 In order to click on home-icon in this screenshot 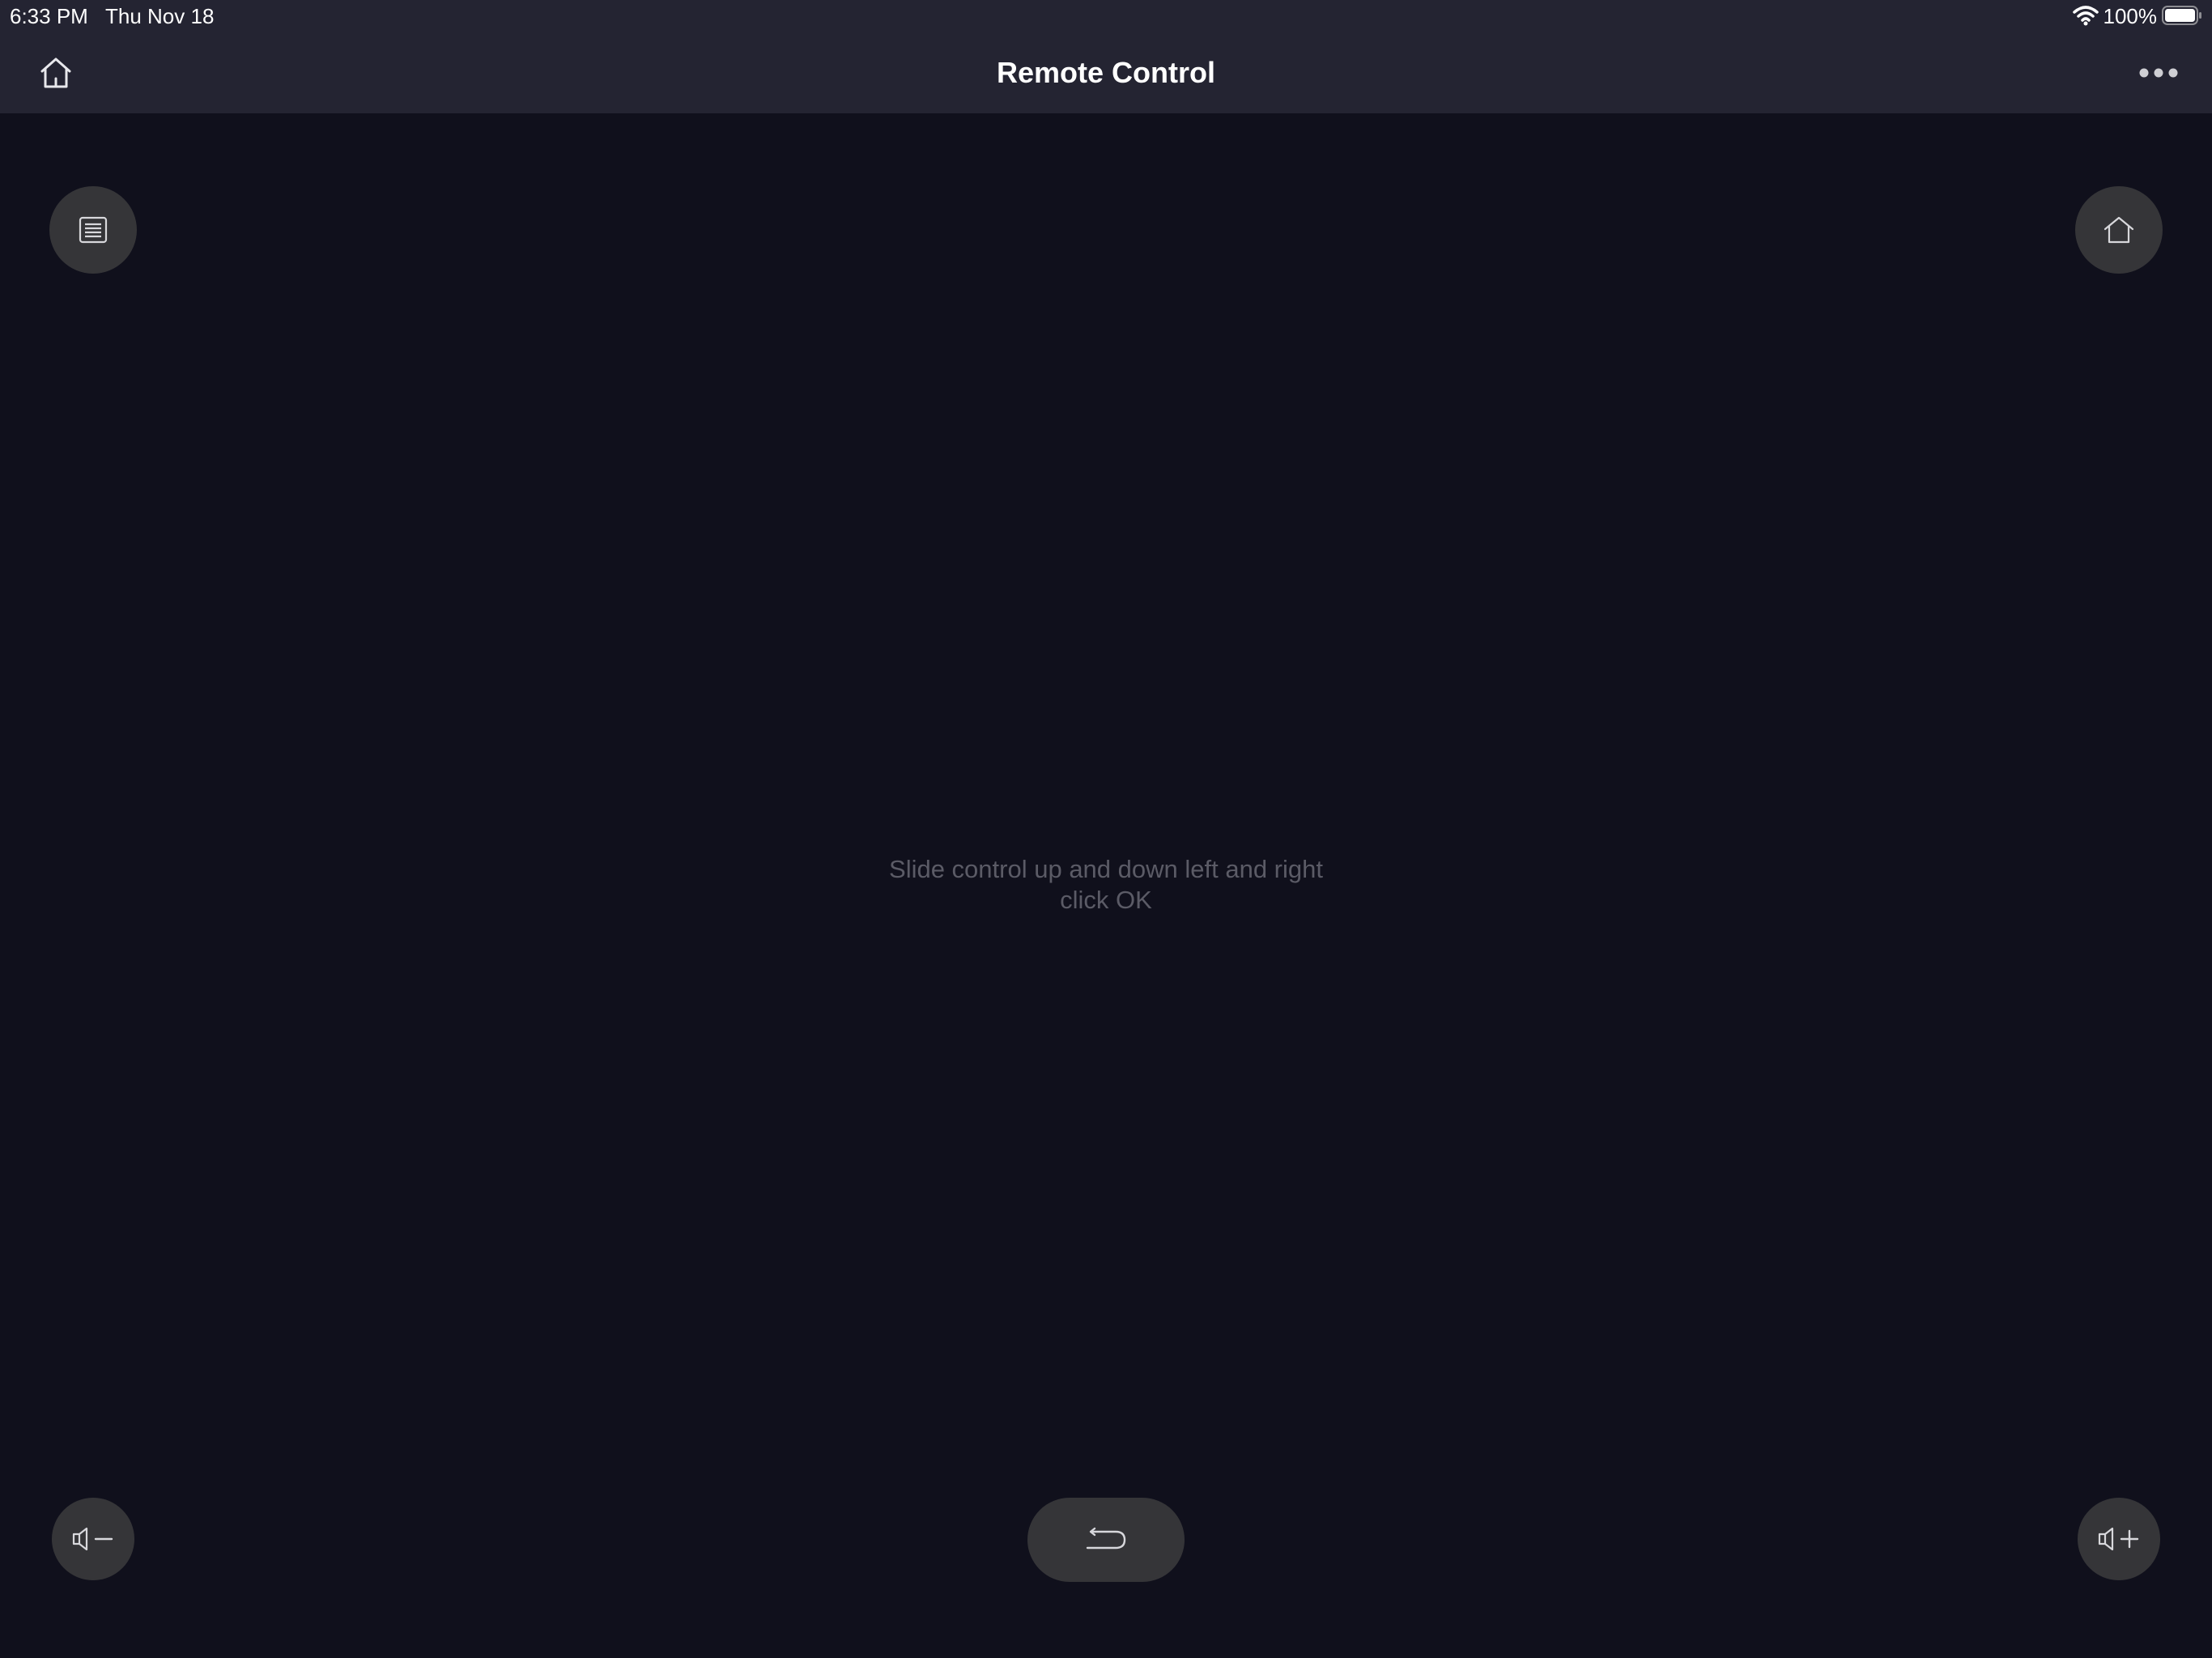, I will do `click(2119, 230)`.